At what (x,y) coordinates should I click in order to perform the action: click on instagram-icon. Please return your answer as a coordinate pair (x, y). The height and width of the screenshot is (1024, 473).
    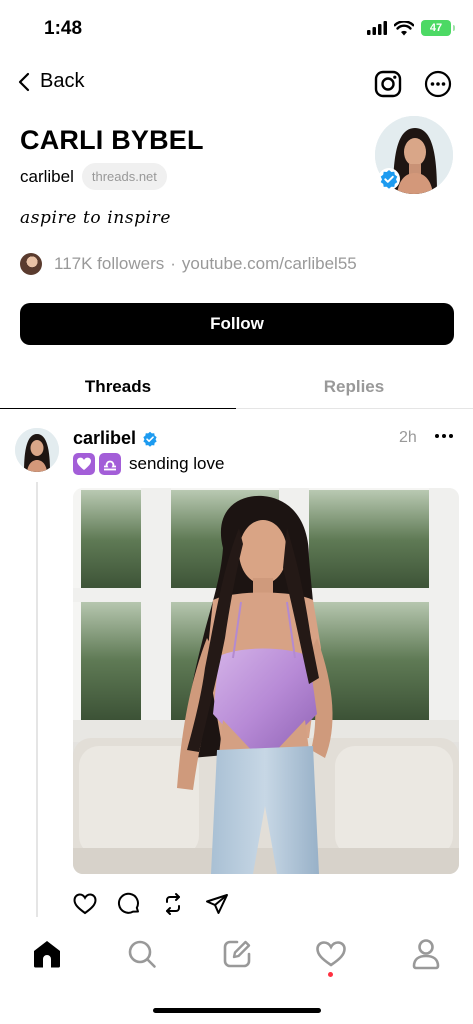
    Looking at the image, I should click on (388, 84).